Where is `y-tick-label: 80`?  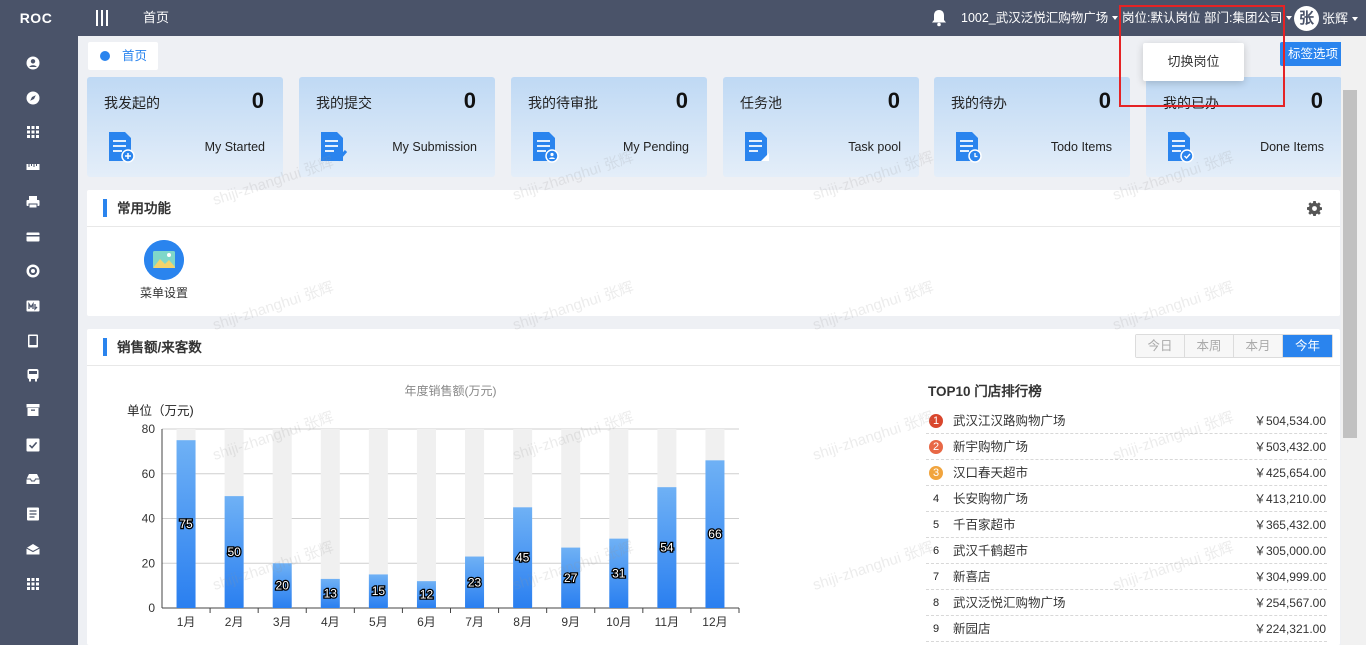
y-tick-label: 80 is located at coordinates (149, 429).